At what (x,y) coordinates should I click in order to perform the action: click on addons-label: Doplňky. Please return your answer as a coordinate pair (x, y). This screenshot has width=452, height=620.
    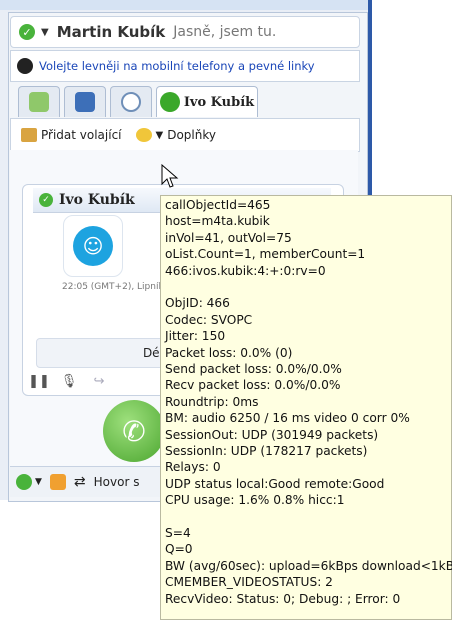
    Looking at the image, I should click on (191, 135).